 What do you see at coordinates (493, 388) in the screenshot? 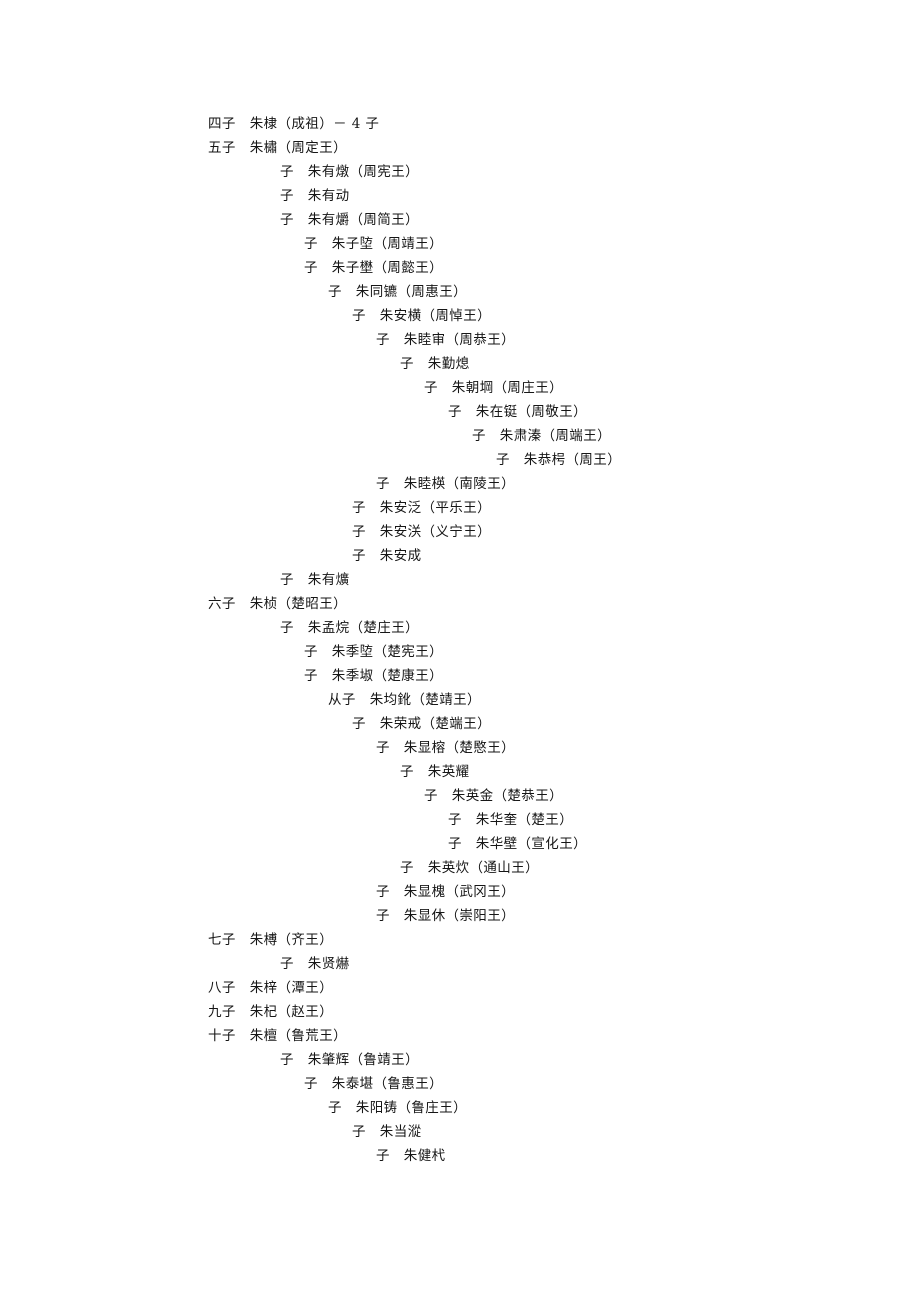
I see `lineage-line: 子 朱朝堈（周庄王）` at bounding box center [493, 388].